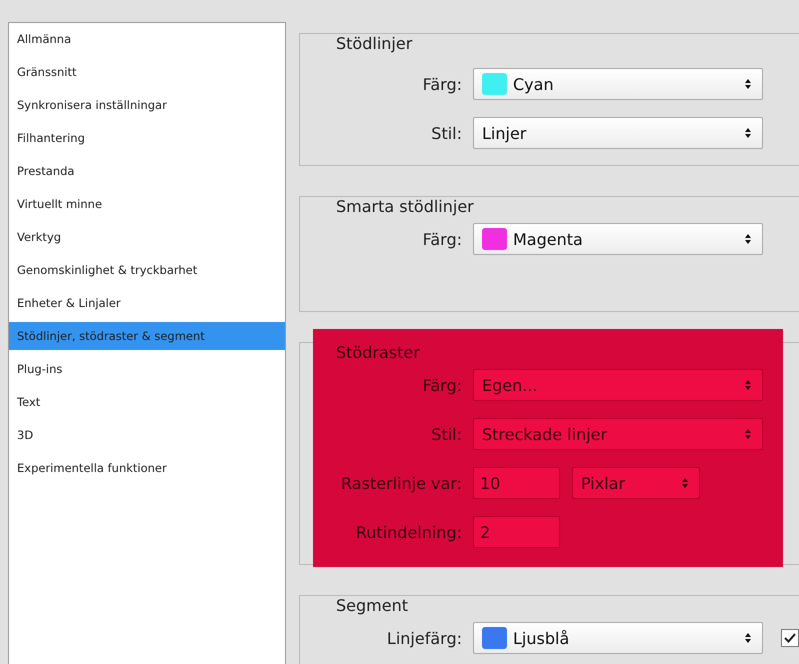 The height and width of the screenshot is (664, 799). Describe the element at coordinates (147, 204) in the screenshot. I see `sidebar-item: Virtuellt minne` at that location.